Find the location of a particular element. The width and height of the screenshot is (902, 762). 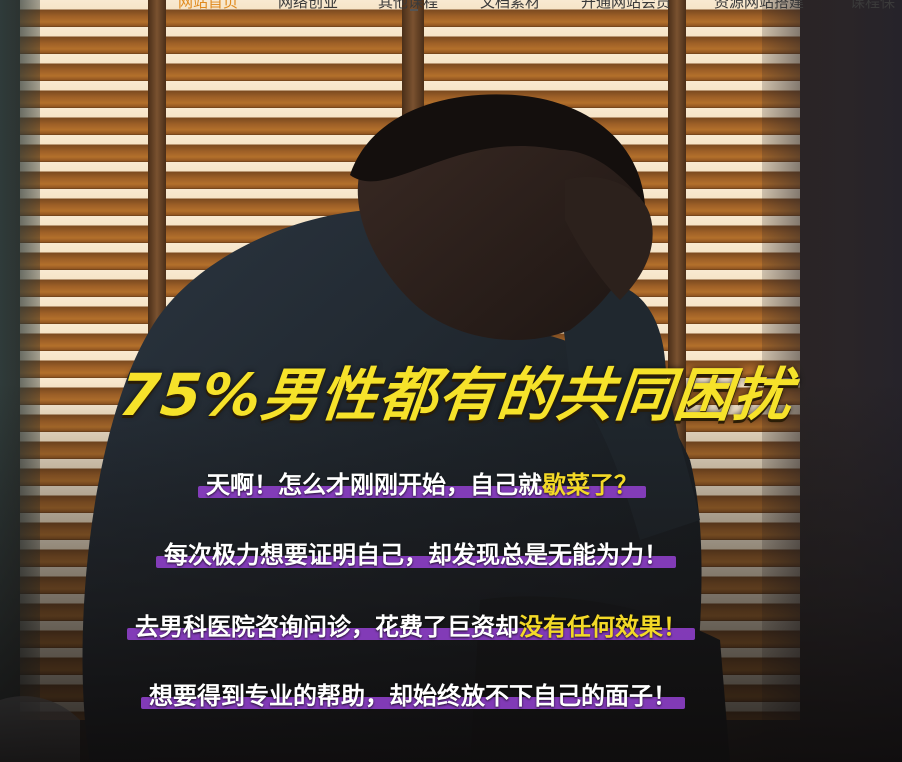

pain-point-text: 想要得到专业的帮助，却始终放不下自己的面子！ is located at coordinates (413, 696).